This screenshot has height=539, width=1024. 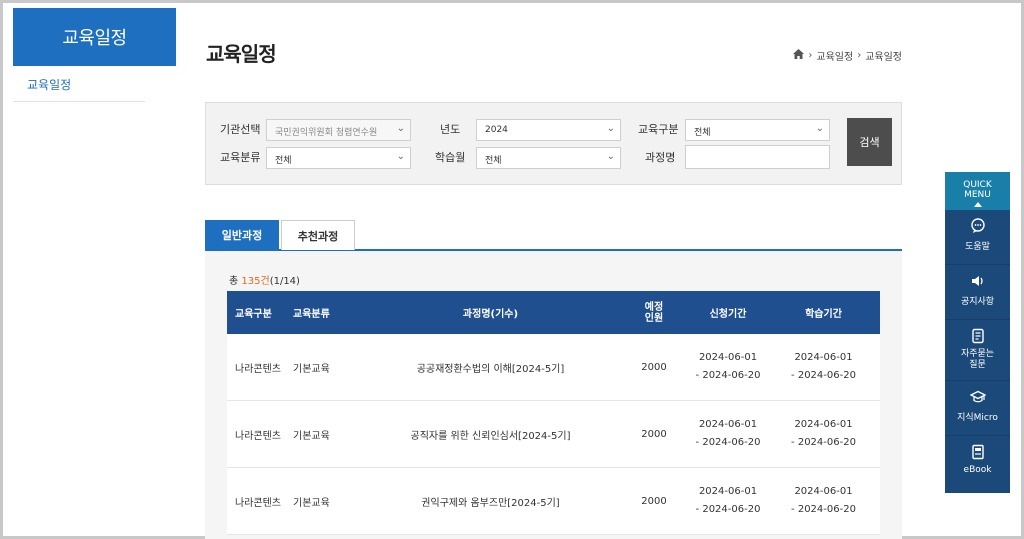 I want to click on result-count: 135건, so click(x=255, y=281).